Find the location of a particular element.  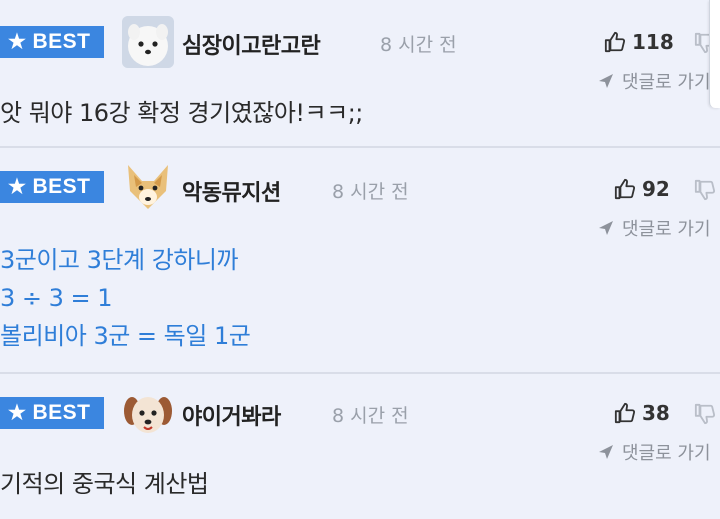

puppy-avatar is located at coordinates (148, 413).